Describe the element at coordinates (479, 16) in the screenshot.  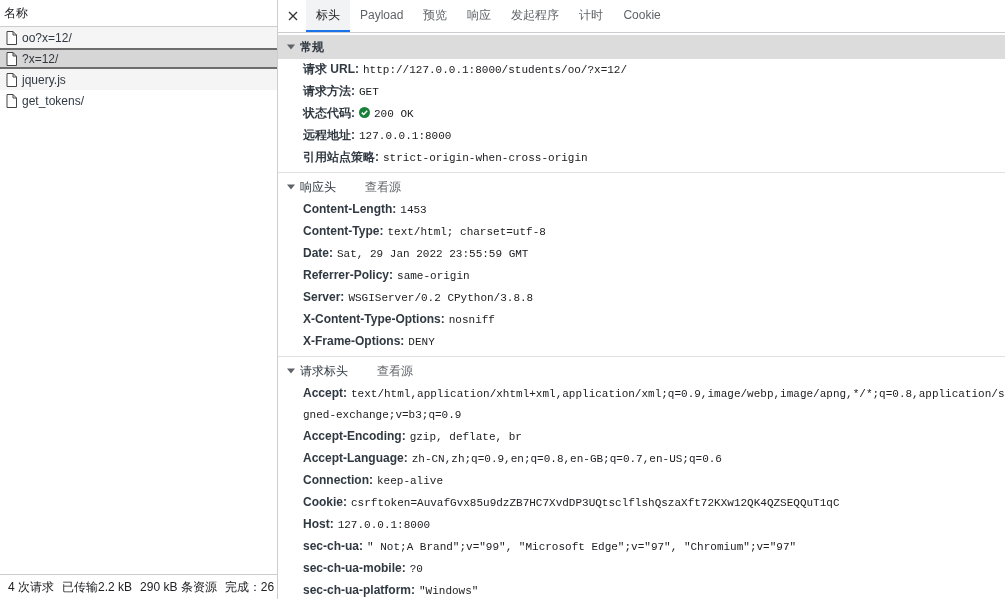
I see `tab: 响应` at that location.